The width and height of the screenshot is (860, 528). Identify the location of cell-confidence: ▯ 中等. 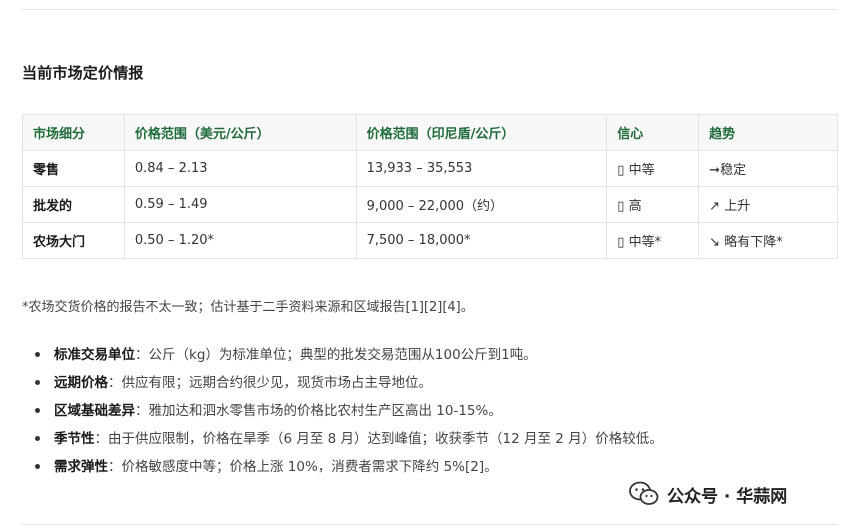
(653, 168).